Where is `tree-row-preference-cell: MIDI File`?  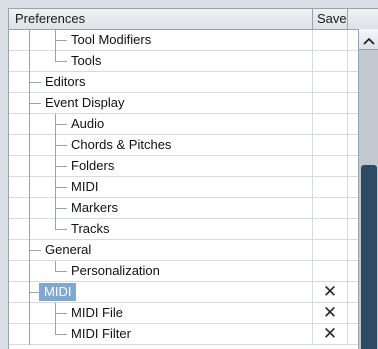
tree-row-preference-cell: MIDI File is located at coordinates (161, 313).